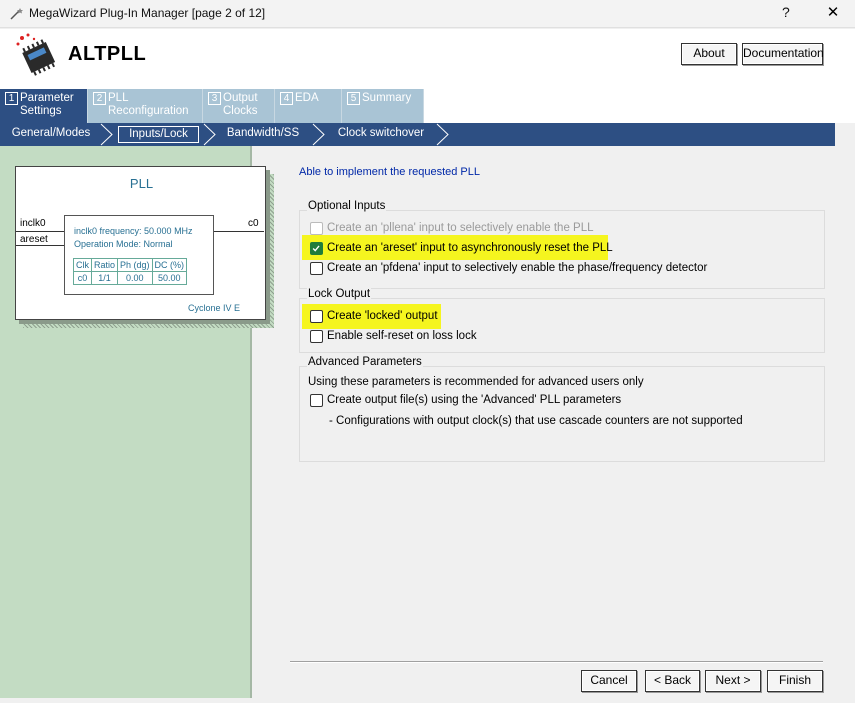 This screenshot has width=855, height=703. What do you see at coordinates (99, 98) in the screenshot?
I see `tab-number: 2` at bounding box center [99, 98].